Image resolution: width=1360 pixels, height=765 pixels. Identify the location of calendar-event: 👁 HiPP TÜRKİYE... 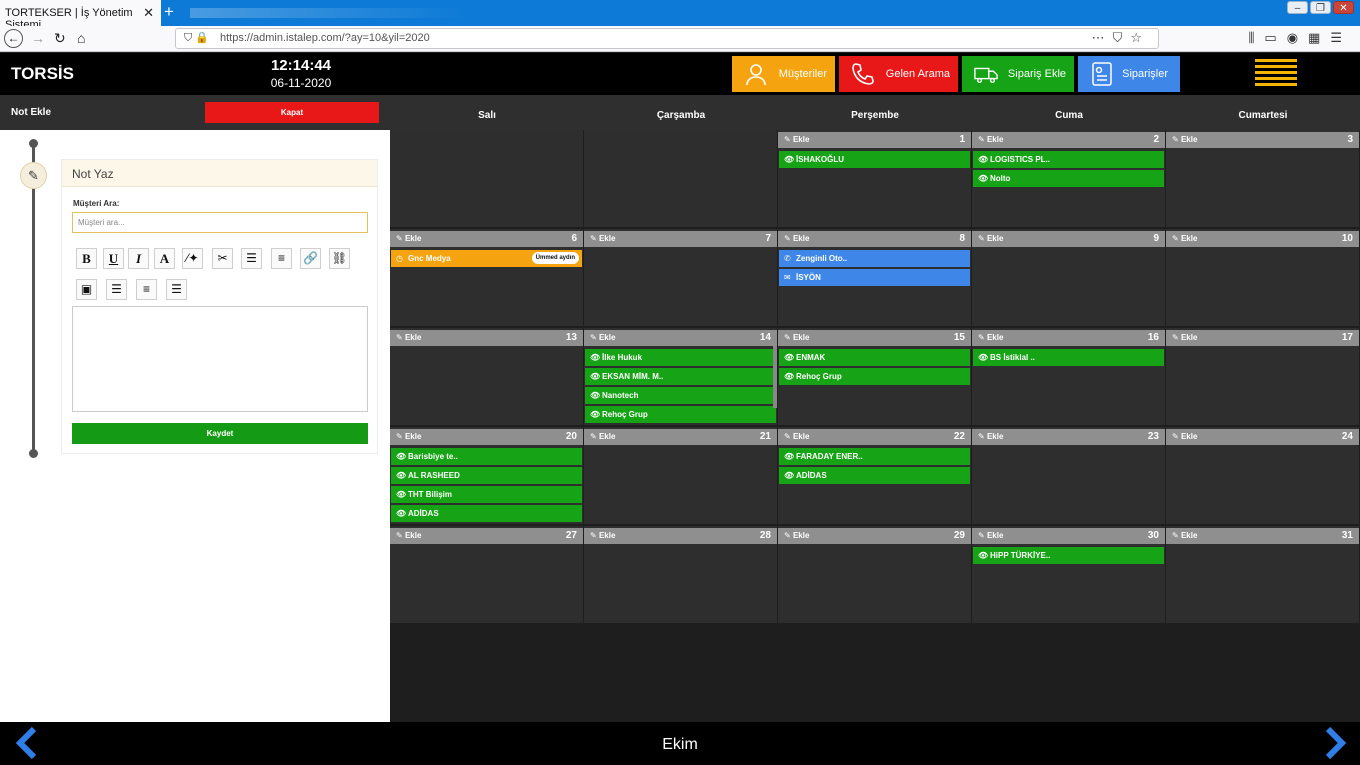
(1068, 555).